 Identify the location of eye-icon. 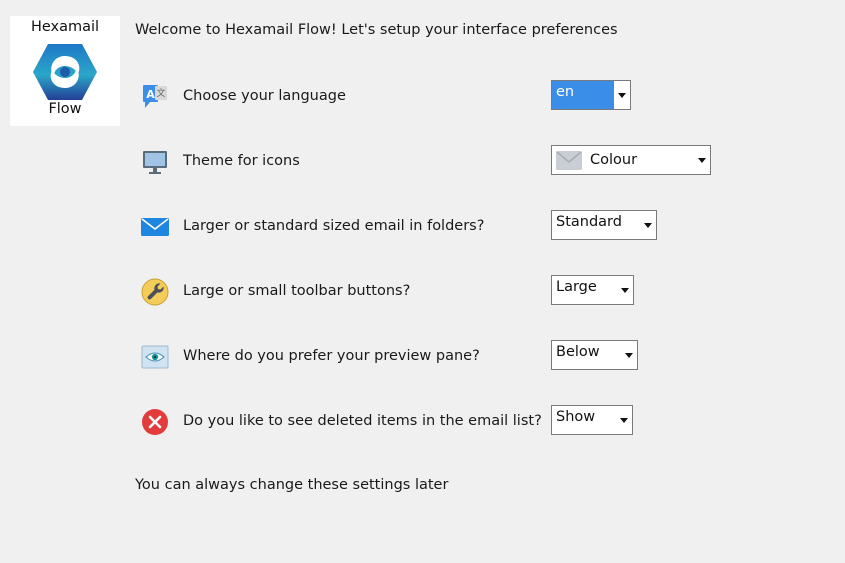
(155, 357).